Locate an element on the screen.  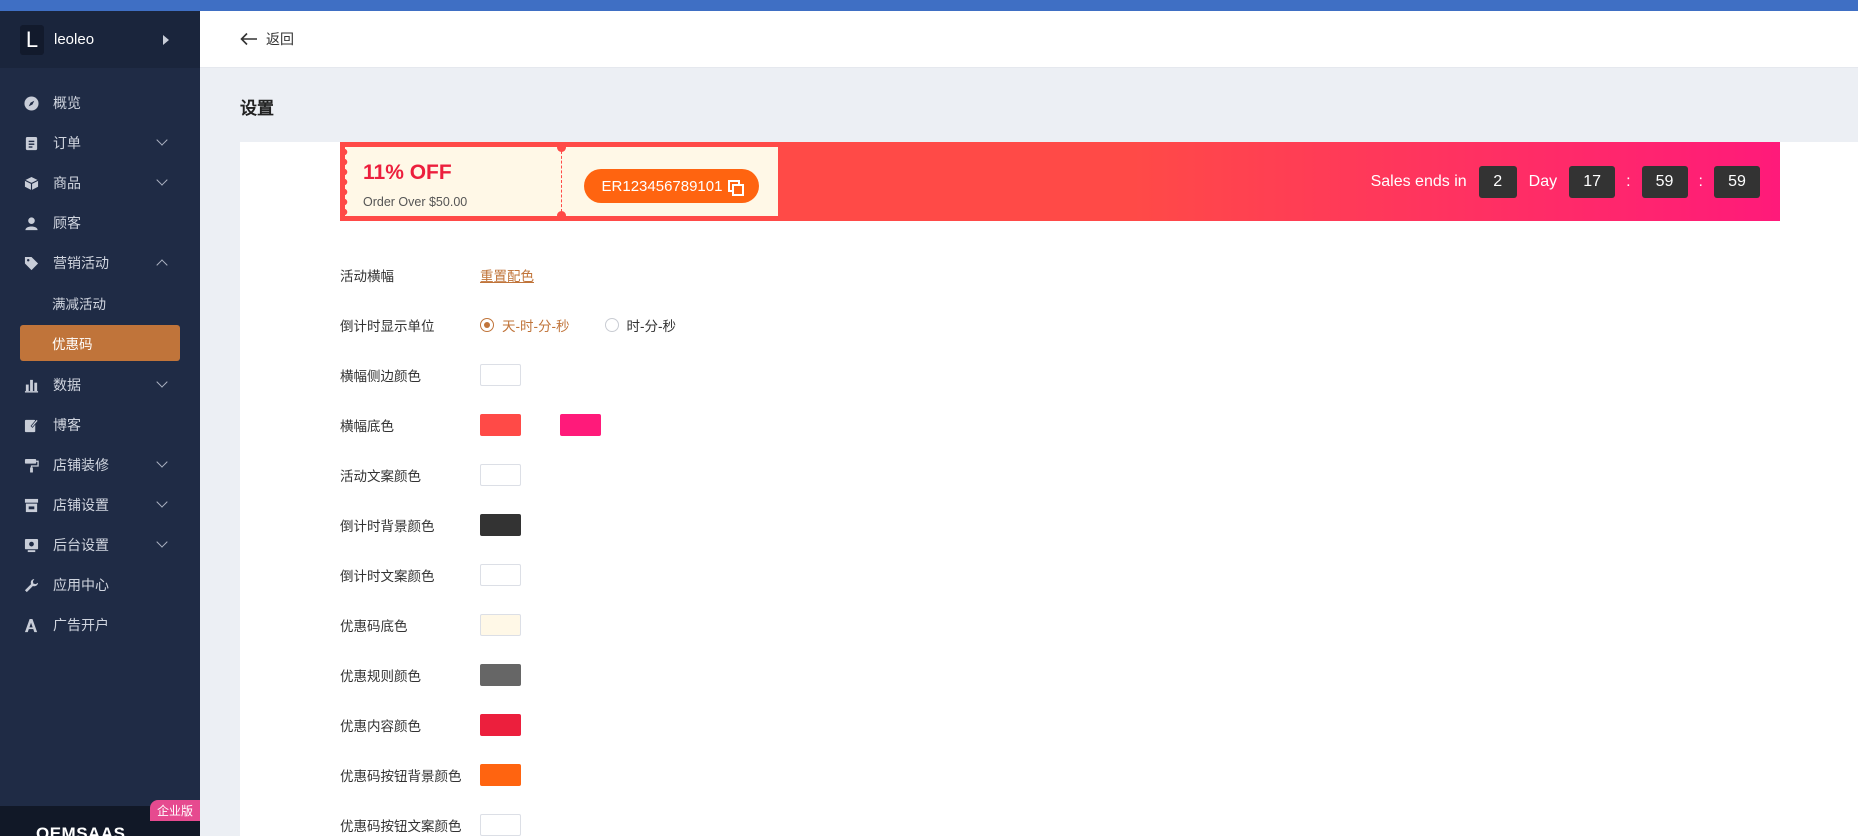
sidebar-item-label: 商品 is located at coordinates (67, 183).